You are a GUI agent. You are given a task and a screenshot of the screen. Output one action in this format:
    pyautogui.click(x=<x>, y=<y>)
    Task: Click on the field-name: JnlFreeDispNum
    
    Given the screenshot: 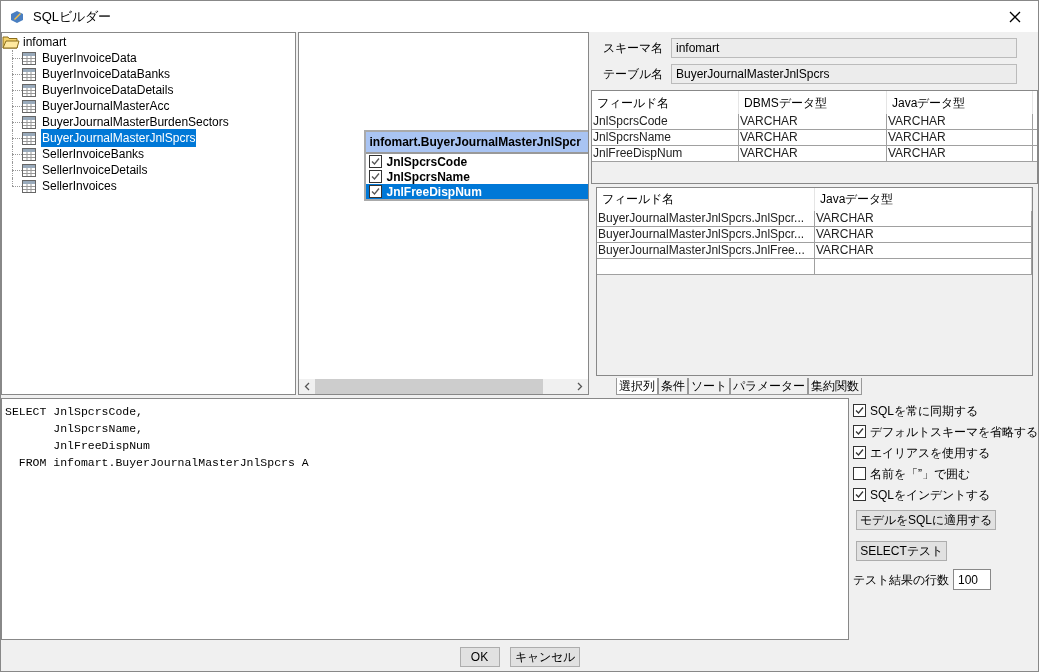 What is the action you would take?
    pyautogui.click(x=434, y=192)
    